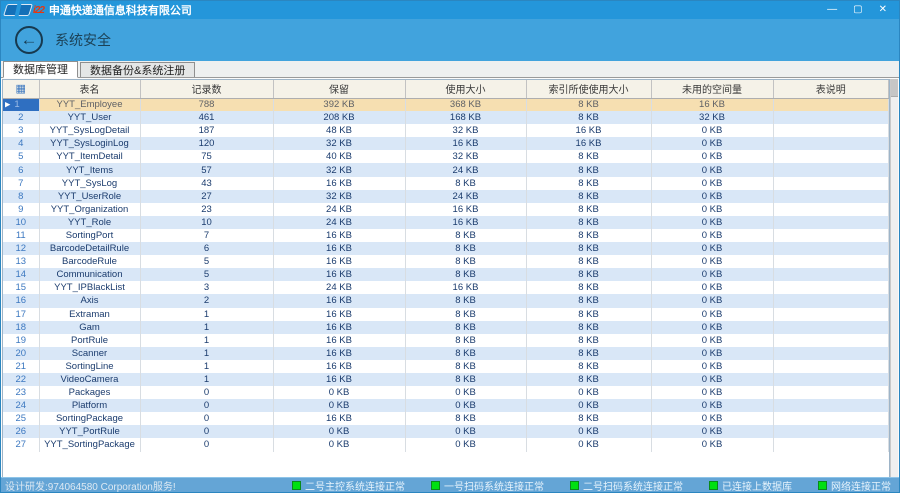 Image resolution: width=900 pixels, height=493 pixels. Describe the element at coordinates (446, 327) in the screenshot. I see `table-row: 18 Gam 1 16 KB 8 KB 8 KB 0 KB` at that location.